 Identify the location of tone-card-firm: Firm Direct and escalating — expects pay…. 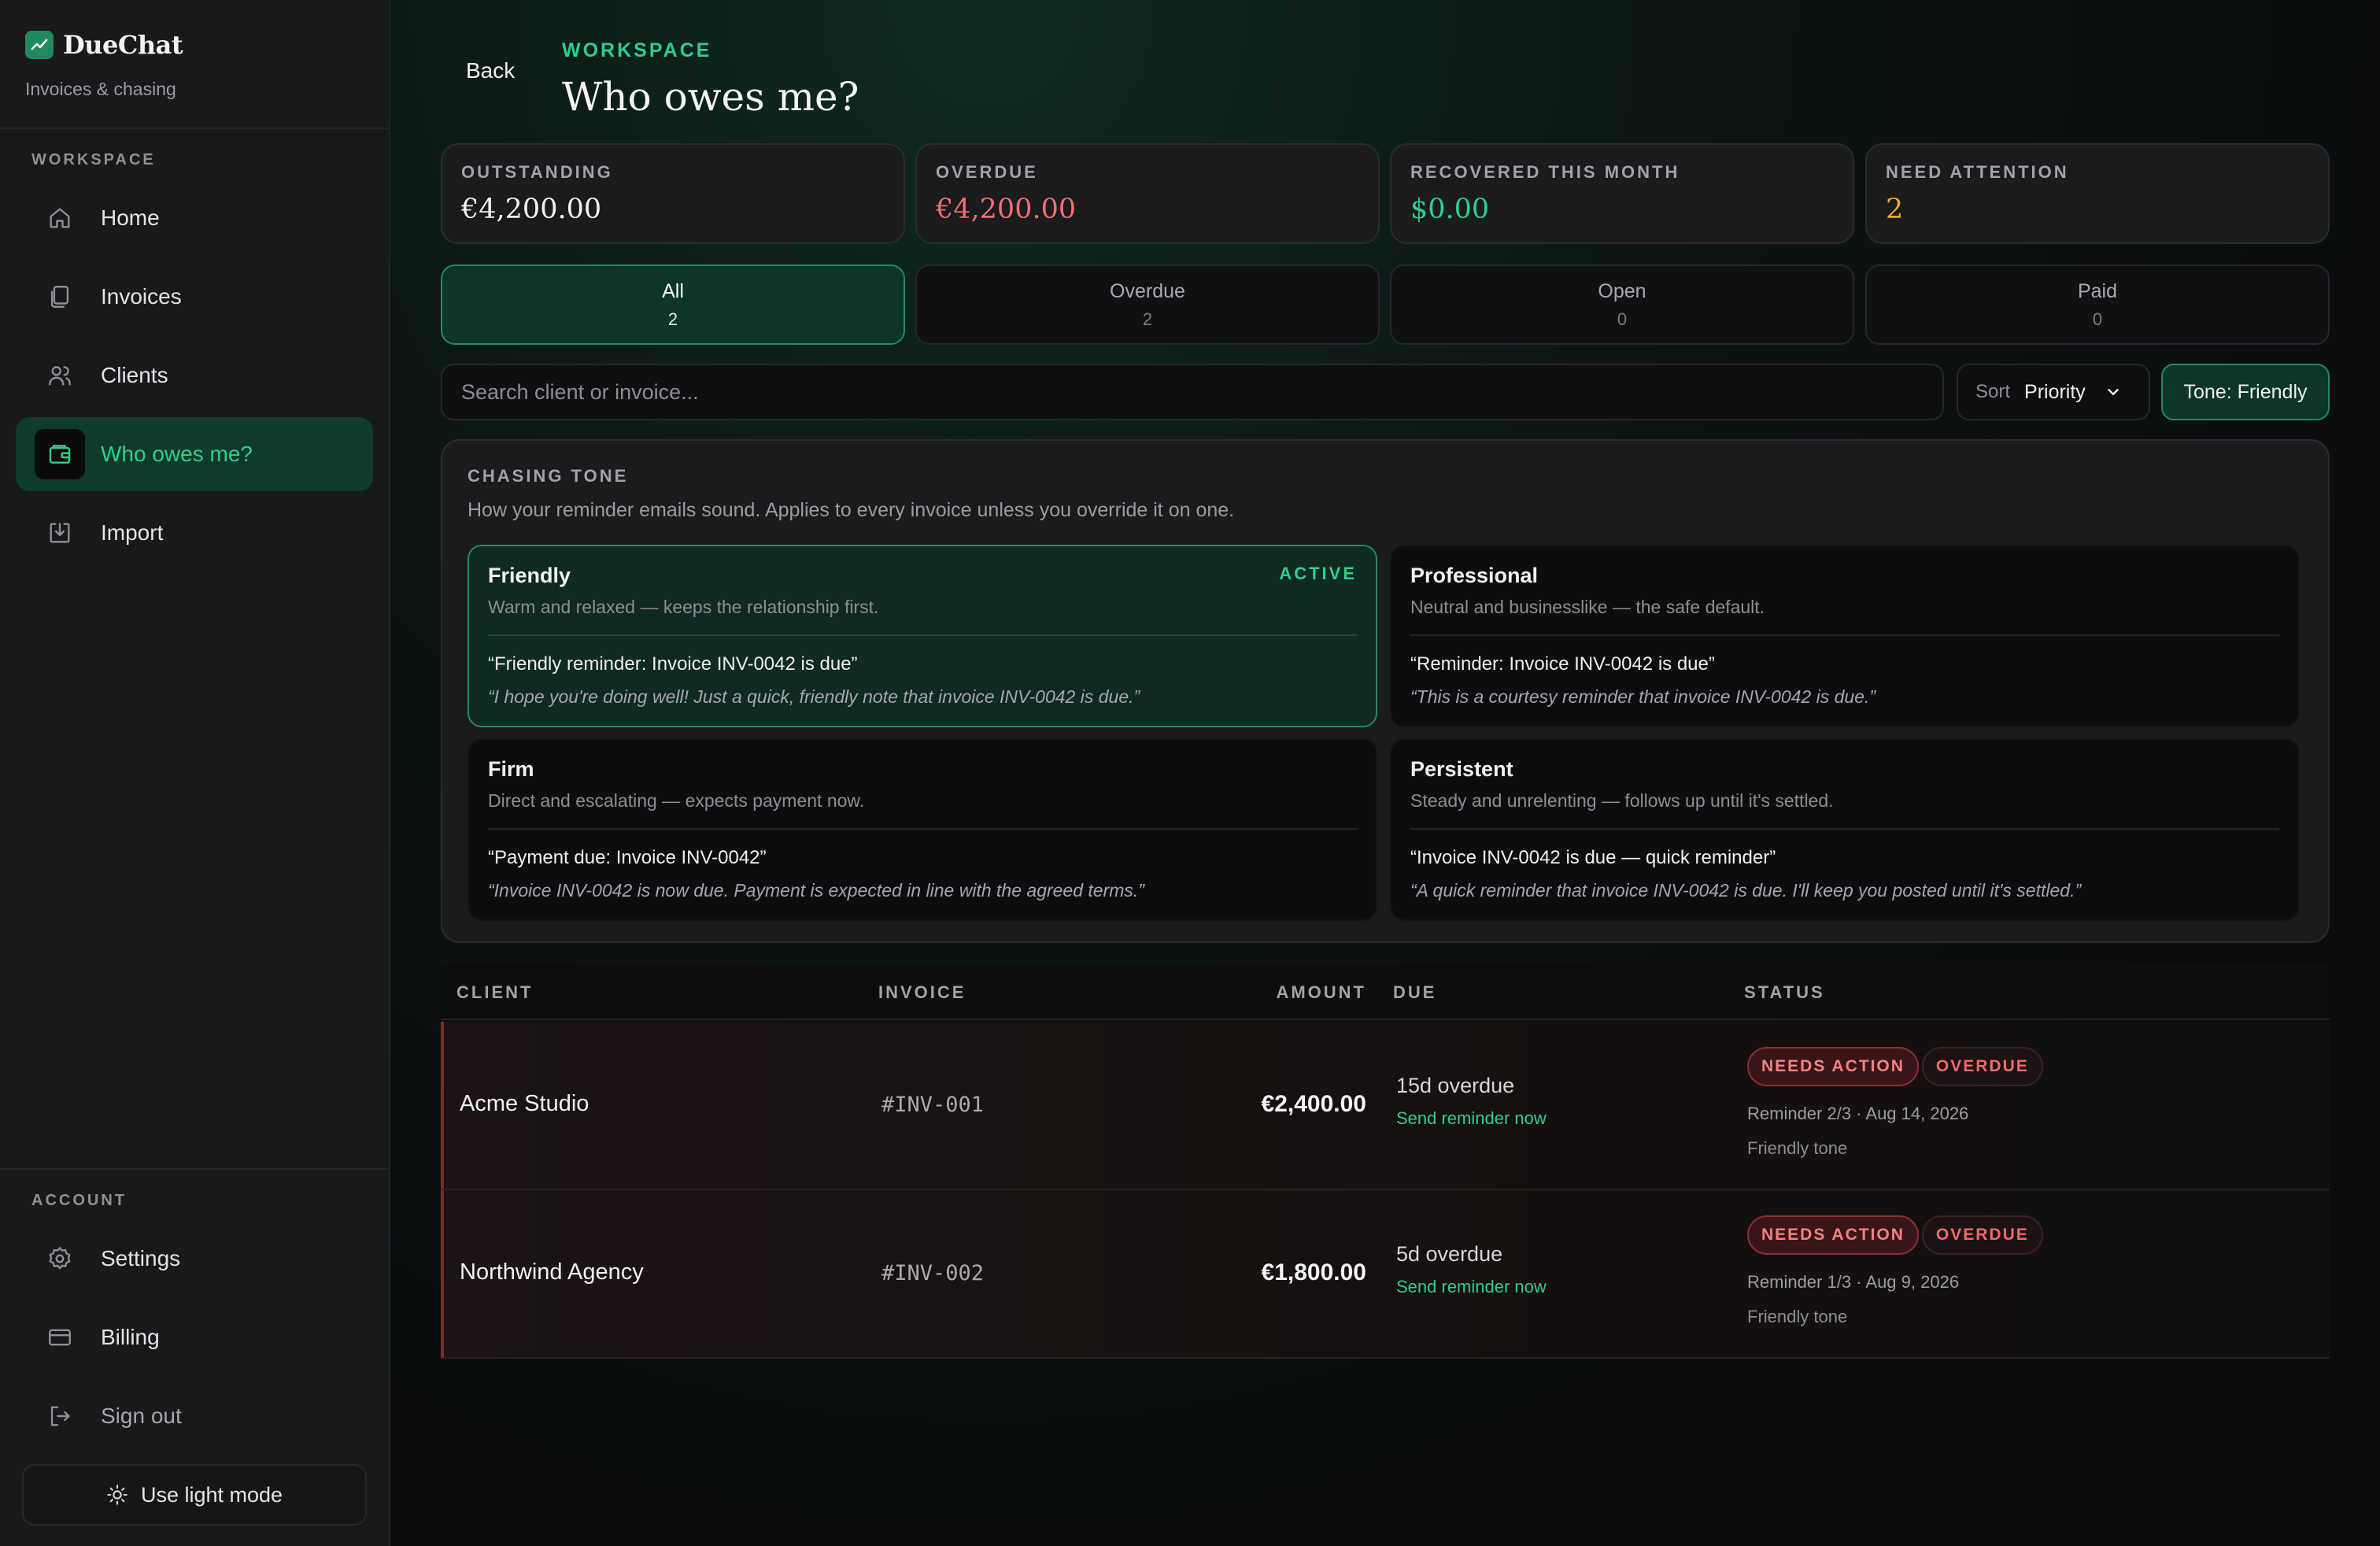
(922, 829).